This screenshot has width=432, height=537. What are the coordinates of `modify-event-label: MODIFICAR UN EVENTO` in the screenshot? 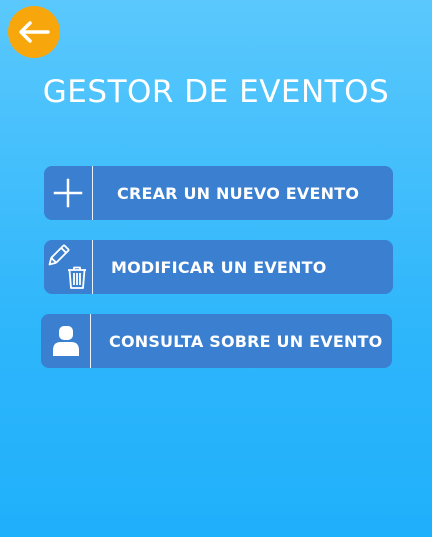 It's located at (219, 267).